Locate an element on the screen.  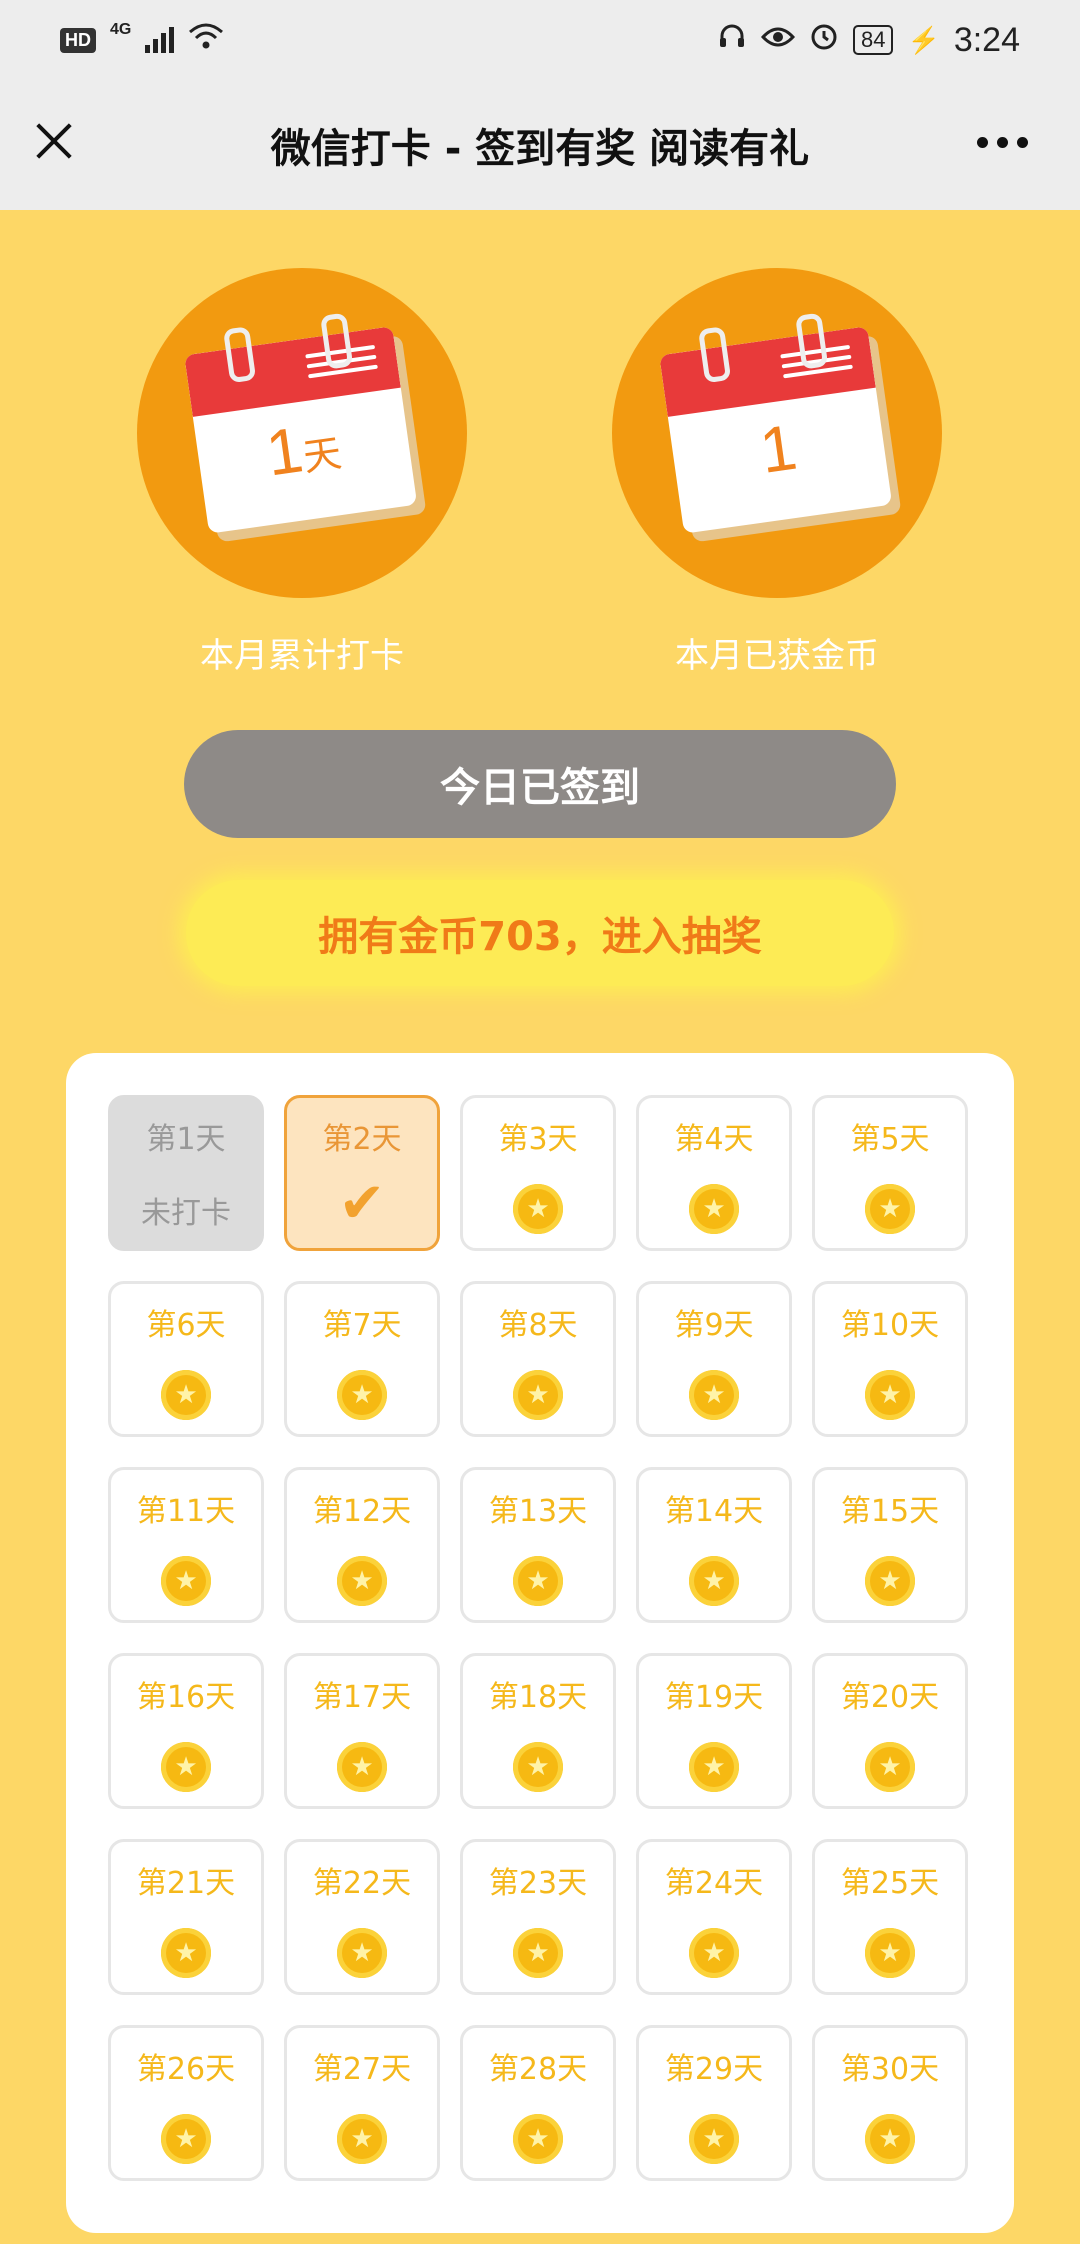
day-label: 第16天 is located at coordinates (186, 1697).